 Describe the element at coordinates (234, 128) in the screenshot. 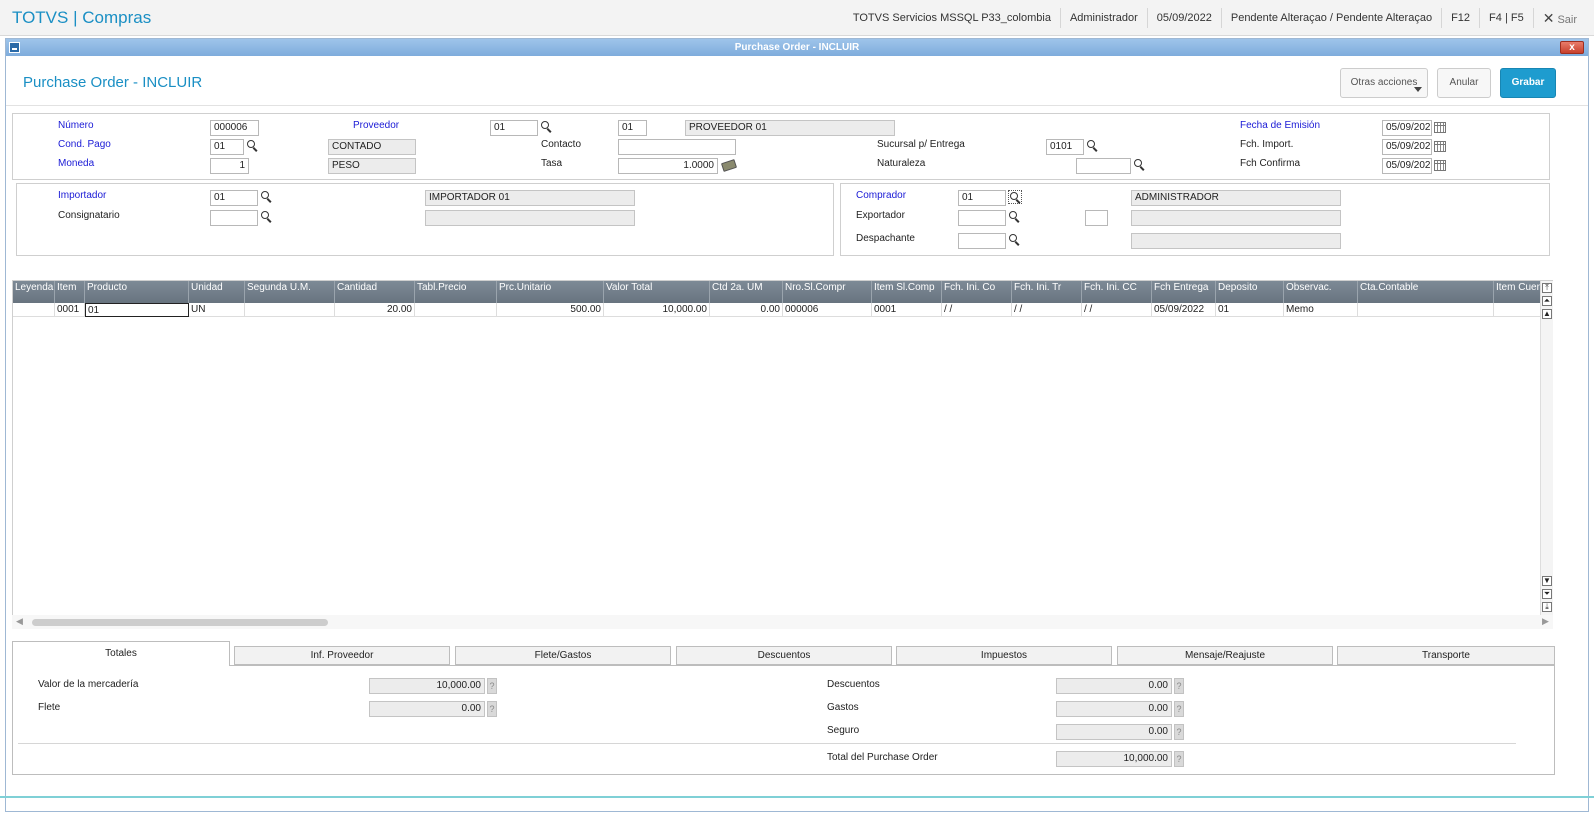

I see `numero-field: 000006` at that location.